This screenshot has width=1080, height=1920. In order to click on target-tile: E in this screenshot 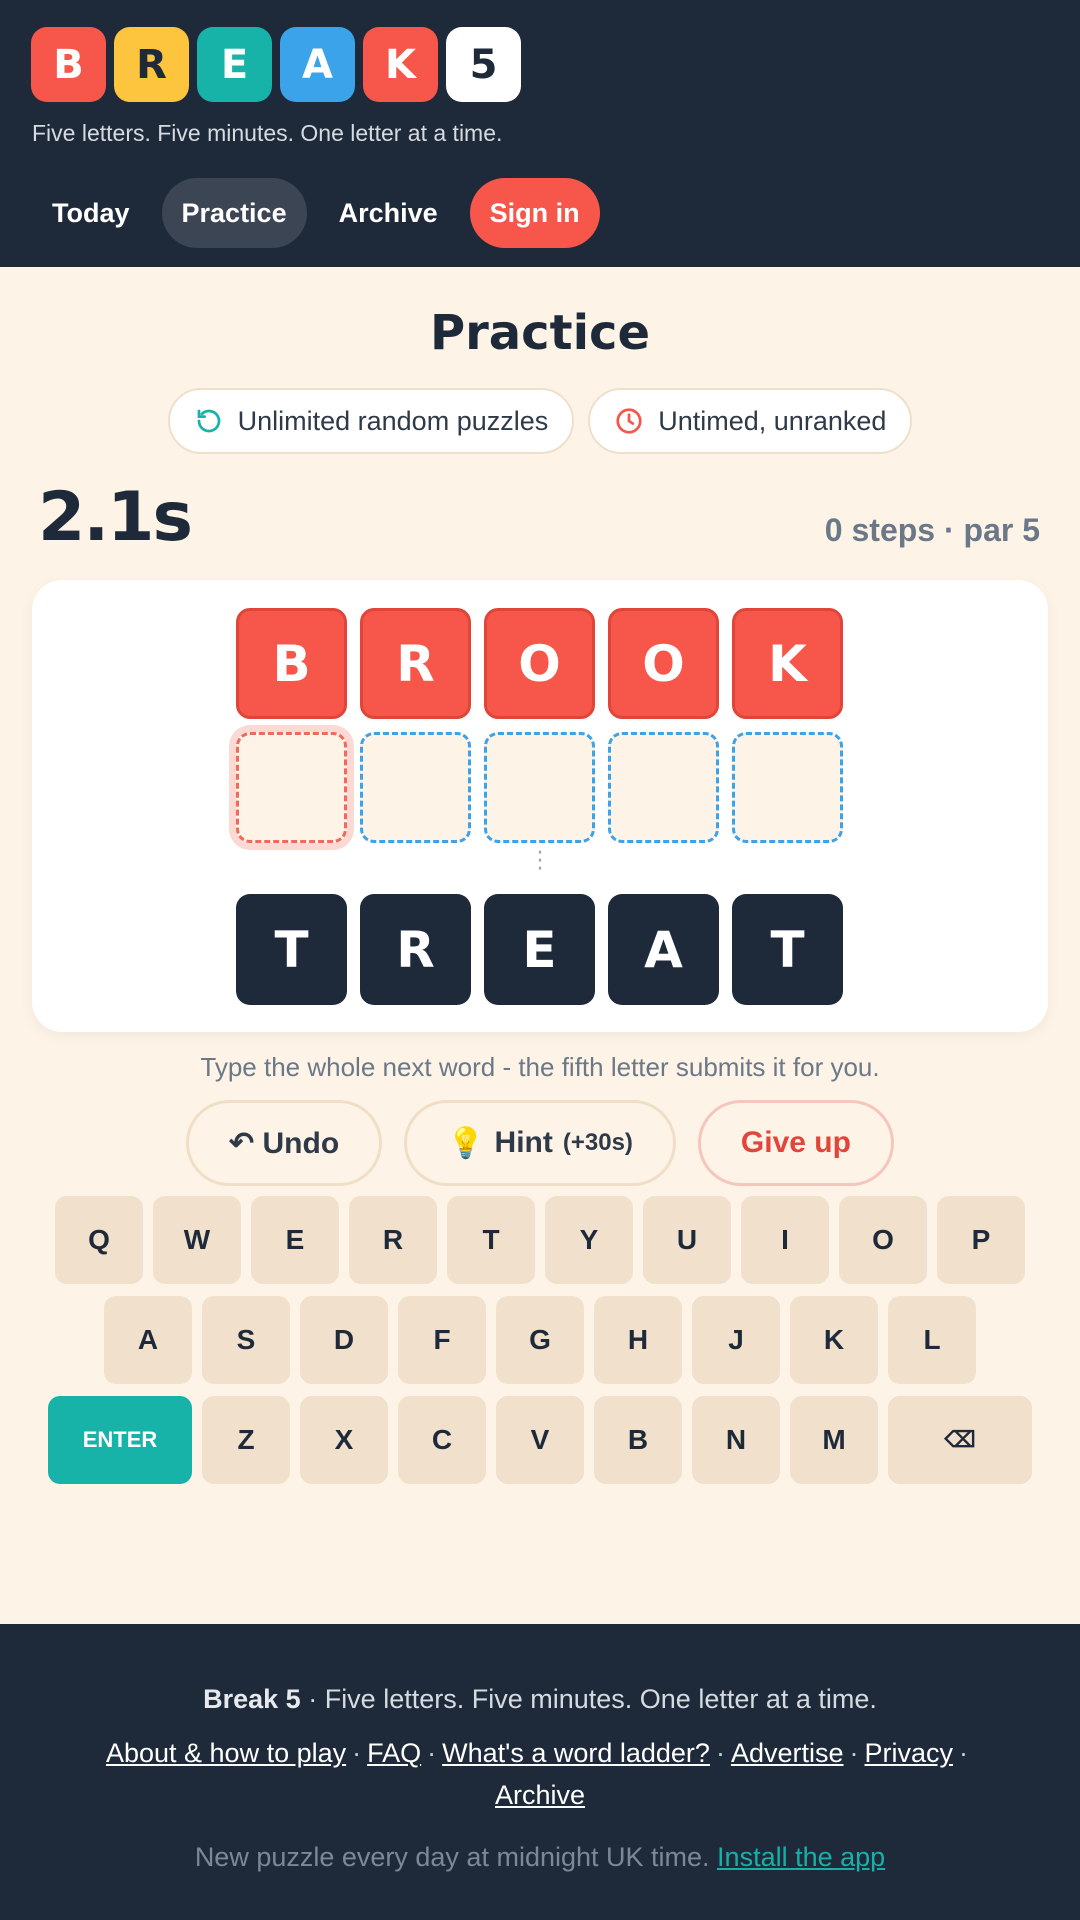, I will do `click(539, 949)`.